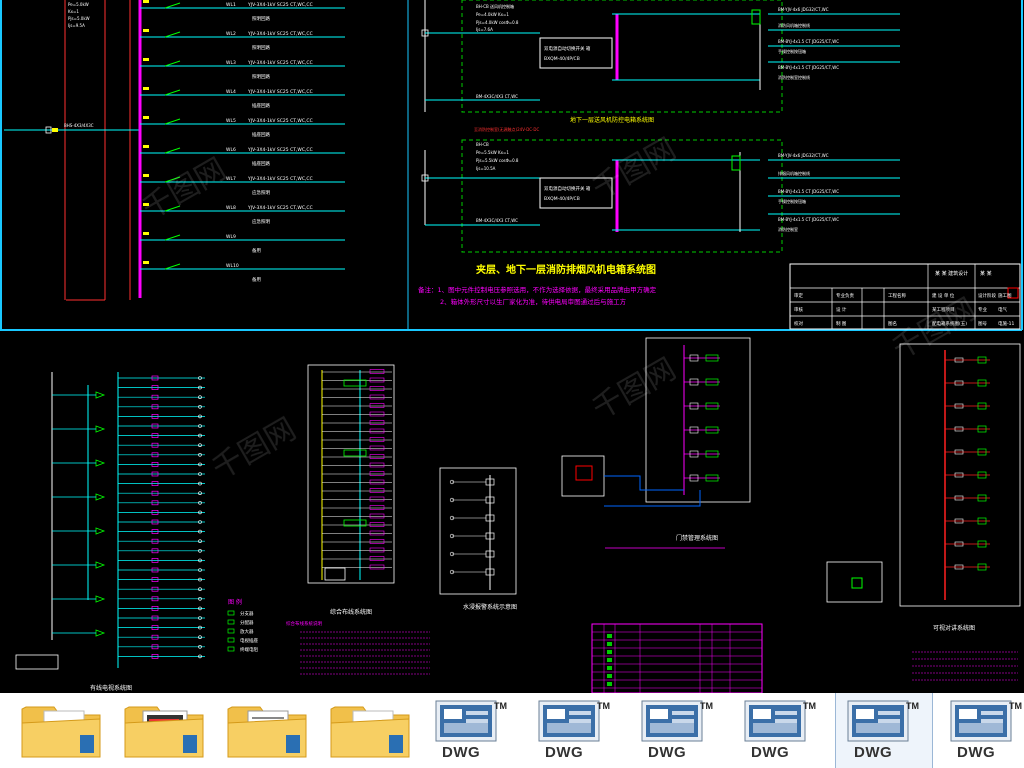 The width and height of the screenshot is (1024, 768). I want to click on svg-text: 专业负责, so click(845, 295).